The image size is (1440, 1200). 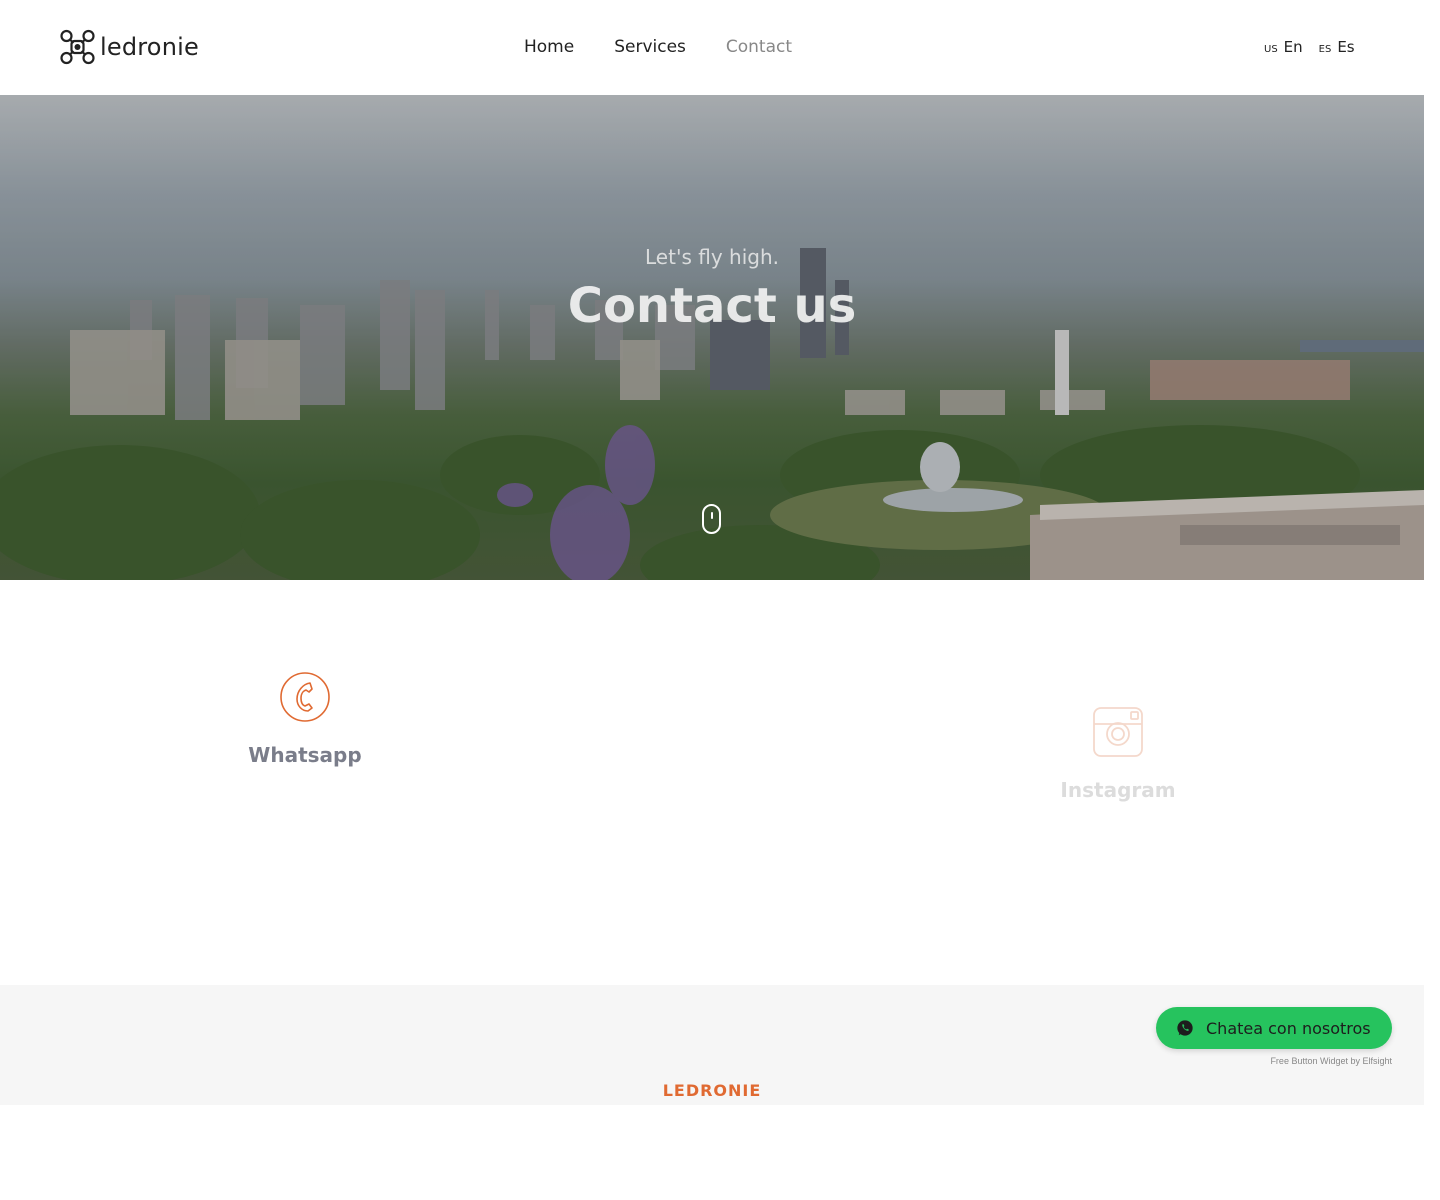 I want to click on chat-whatsapp-button: Chatea con nosotros, so click(x=1274, y=1028).